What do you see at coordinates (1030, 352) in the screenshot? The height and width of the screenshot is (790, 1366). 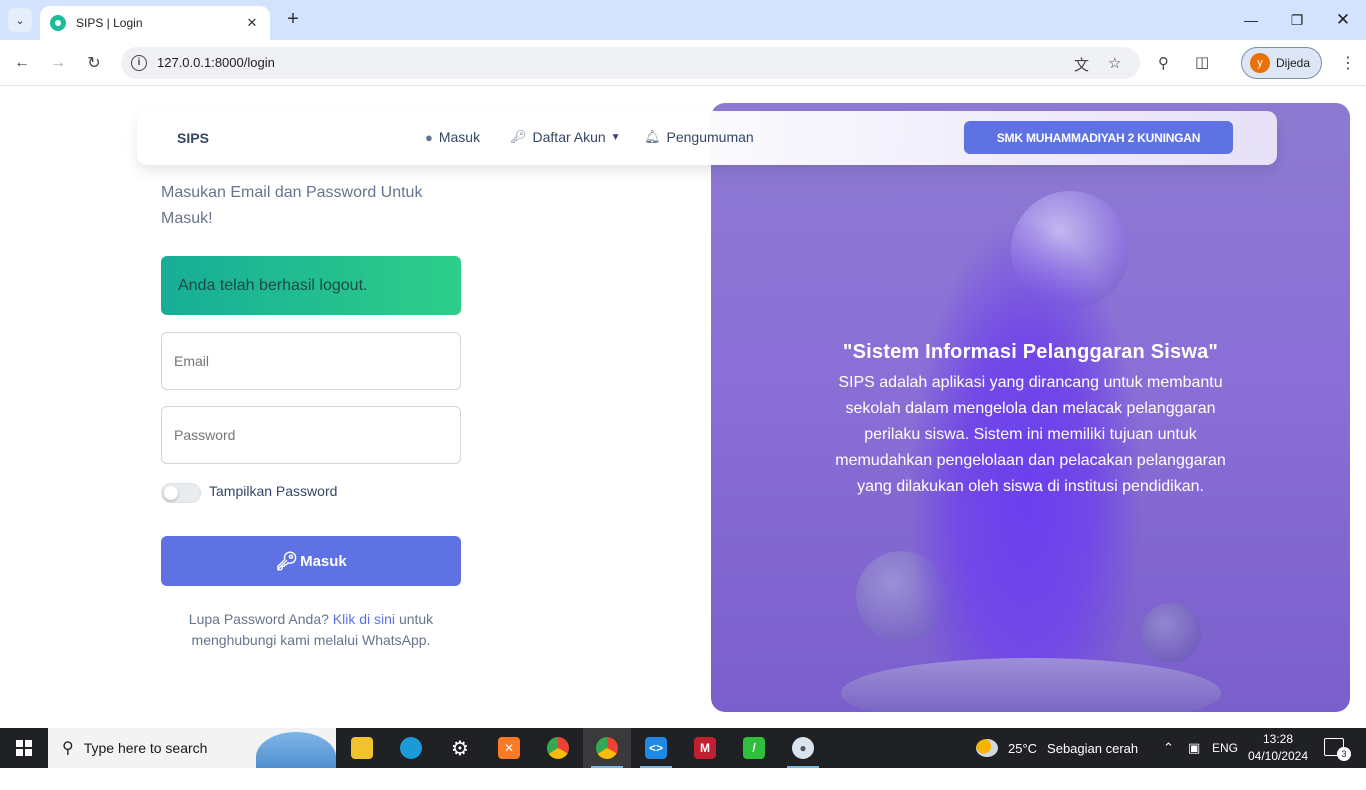 I see `hero-title: "Sistem Informasi Pelanggaran Siswa"` at bounding box center [1030, 352].